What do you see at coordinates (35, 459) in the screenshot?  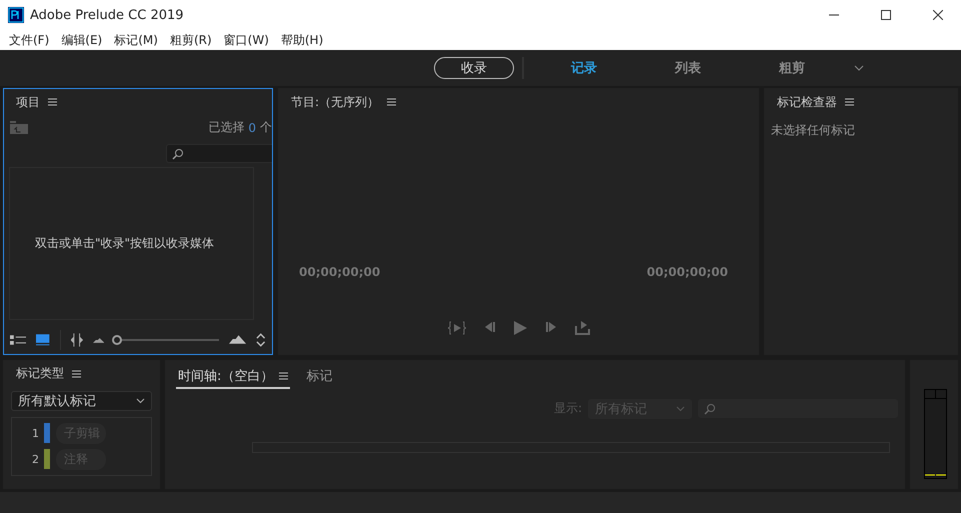 I see `marker-number: 2` at bounding box center [35, 459].